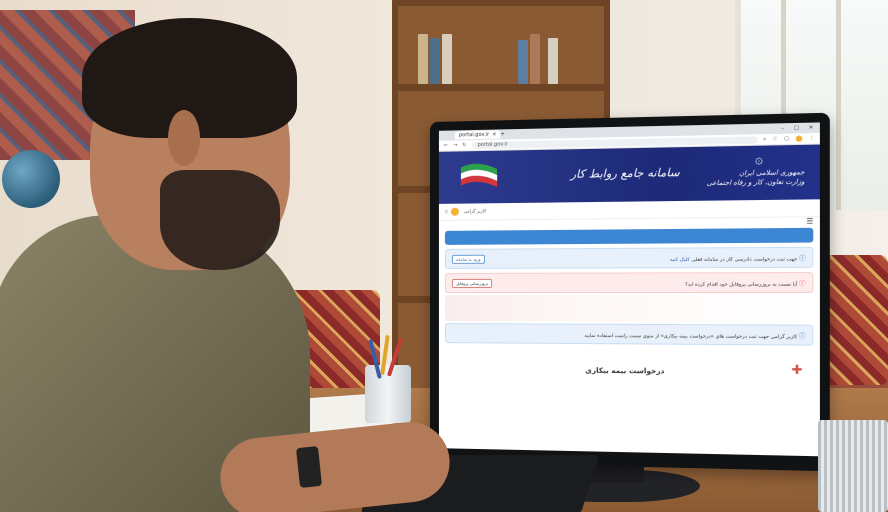 The image size is (888, 512). What do you see at coordinates (464, 145) in the screenshot?
I see `reload-icon: ↻` at bounding box center [464, 145].